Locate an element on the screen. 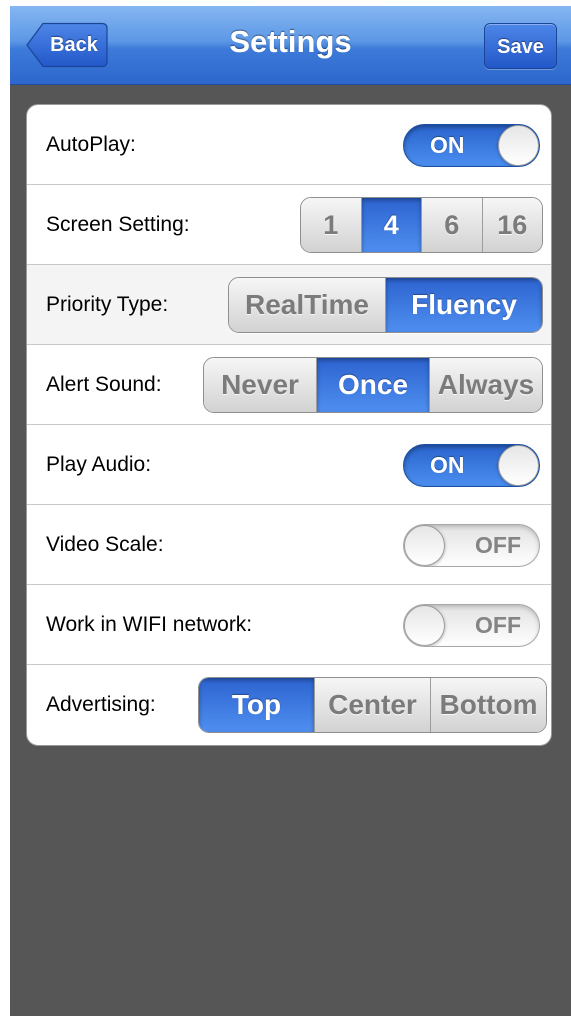 The height and width of the screenshot is (1016, 571). autoplay-toggle-knob is located at coordinates (518, 145).